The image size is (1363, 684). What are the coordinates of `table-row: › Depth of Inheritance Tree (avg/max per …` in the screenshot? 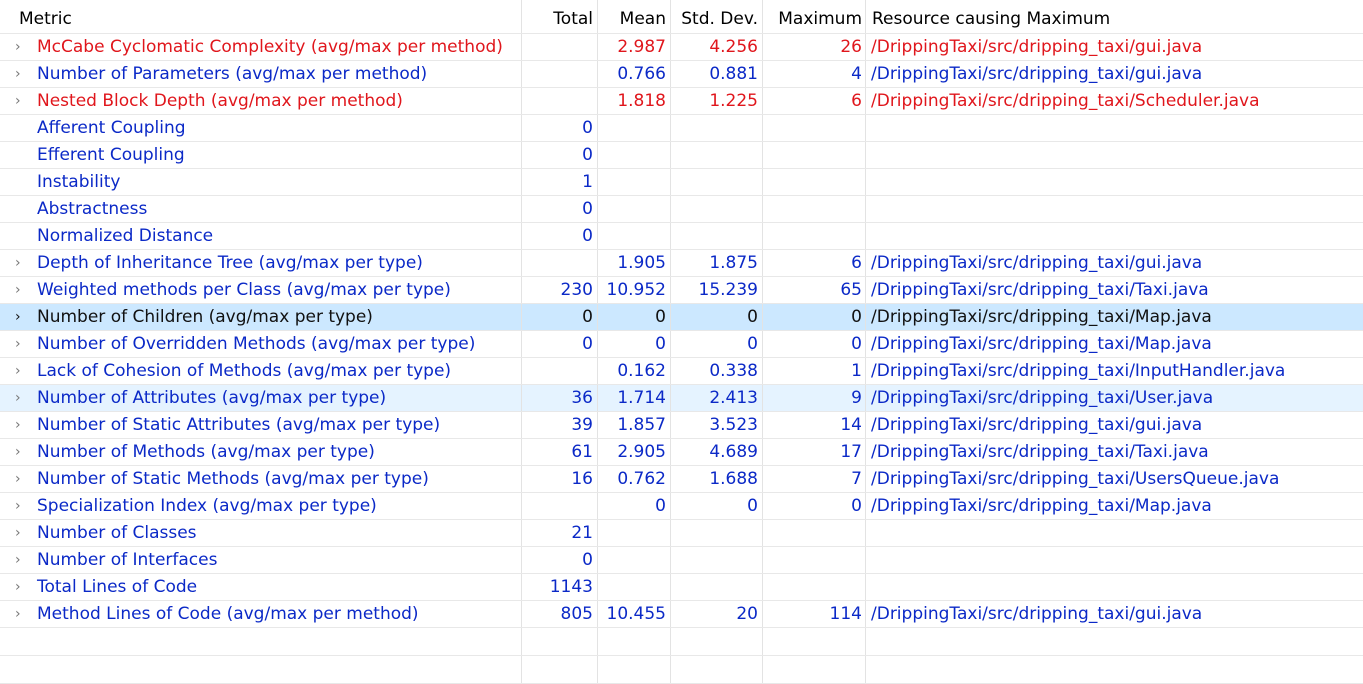 It's located at (681, 263).